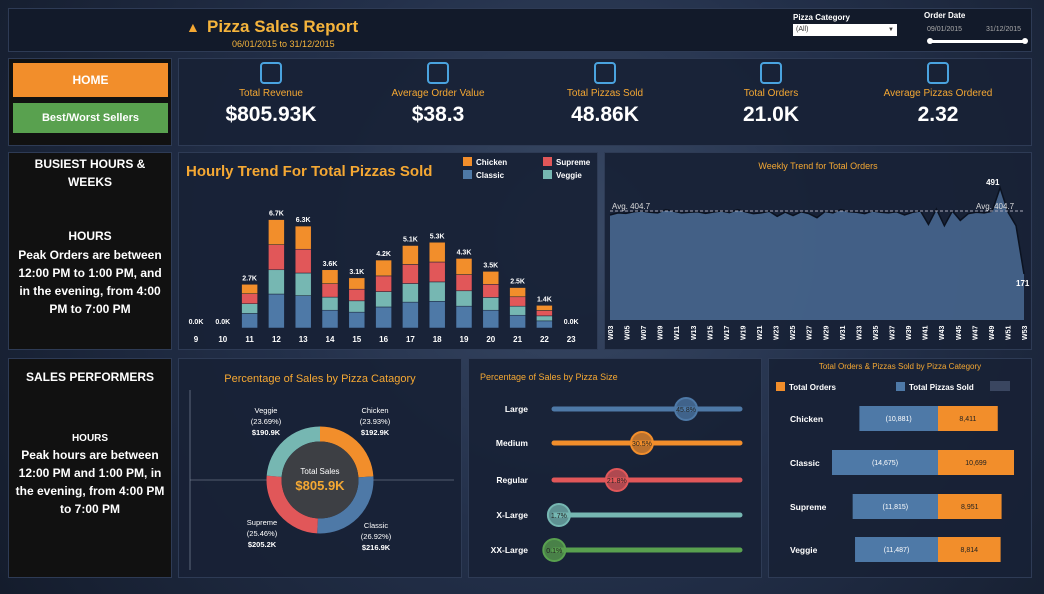 The image size is (1044, 594). I want to click on date-from: 09/01/2015, so click(944, 29).